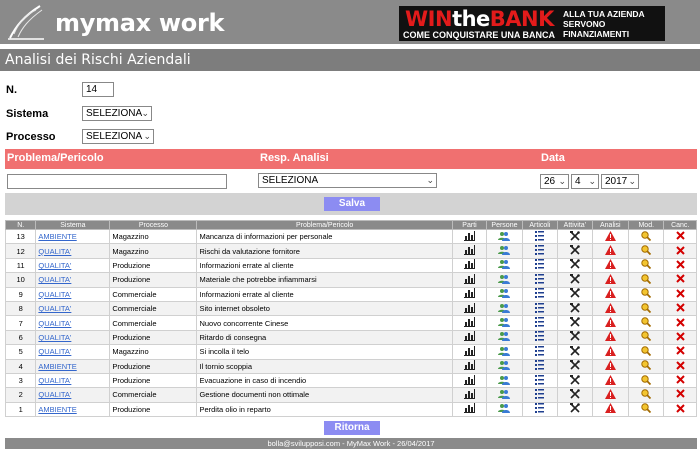 The image size is (700, 452). What do you see at coordinates (620, 181) in the screenshot?
I see `year-select: 2017 ⌄` at bounding box center [620, 181].